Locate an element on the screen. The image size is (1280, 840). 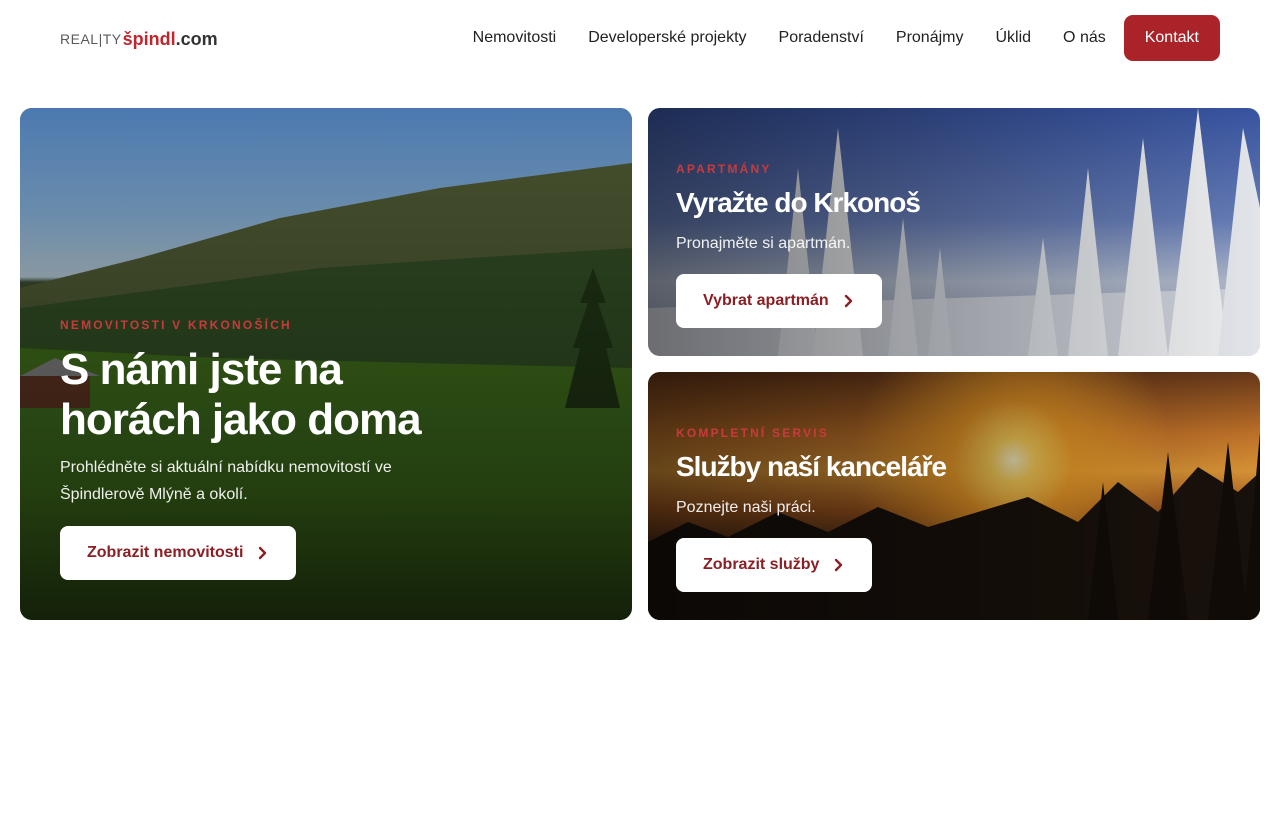
logo-text-reality: REAL|TY is located at coordinates (91, 39).